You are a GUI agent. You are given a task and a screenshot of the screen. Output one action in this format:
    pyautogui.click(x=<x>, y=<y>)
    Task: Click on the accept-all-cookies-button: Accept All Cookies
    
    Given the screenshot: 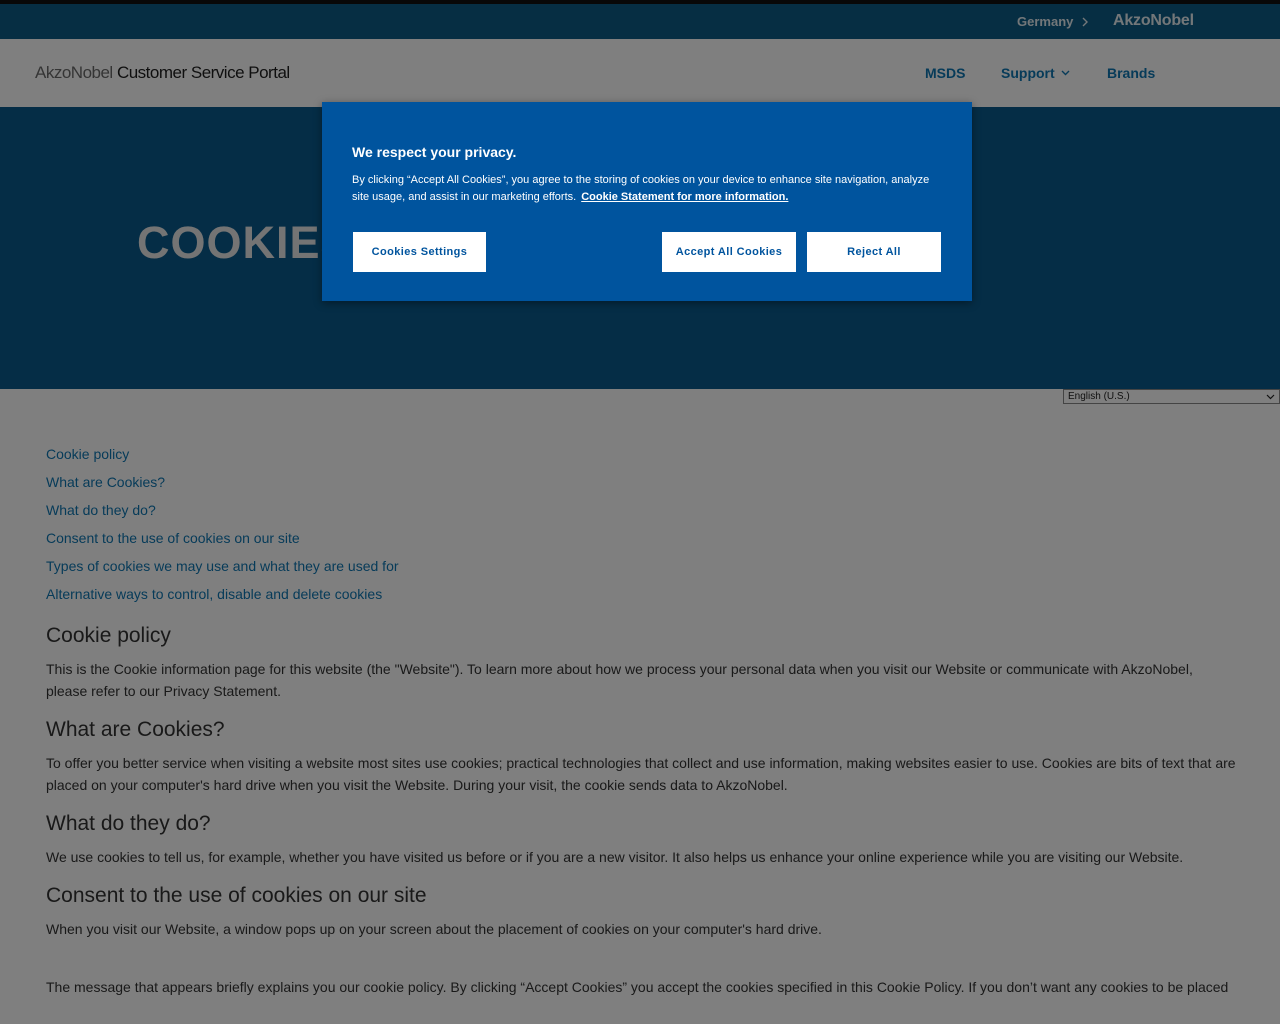 What is the action you would take?
    pyautogui.click(x=729, y=252)
    